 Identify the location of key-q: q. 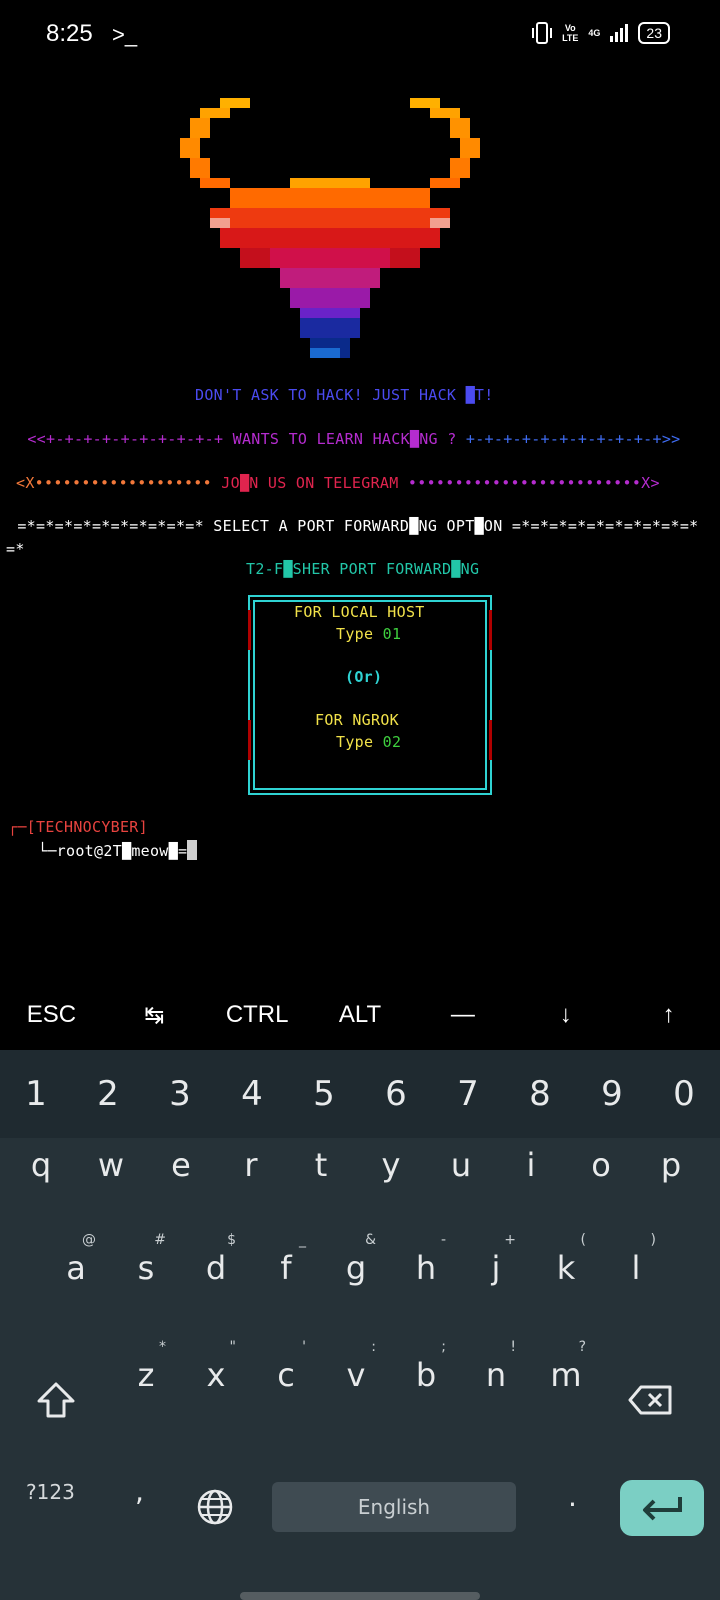
(41, 1165).